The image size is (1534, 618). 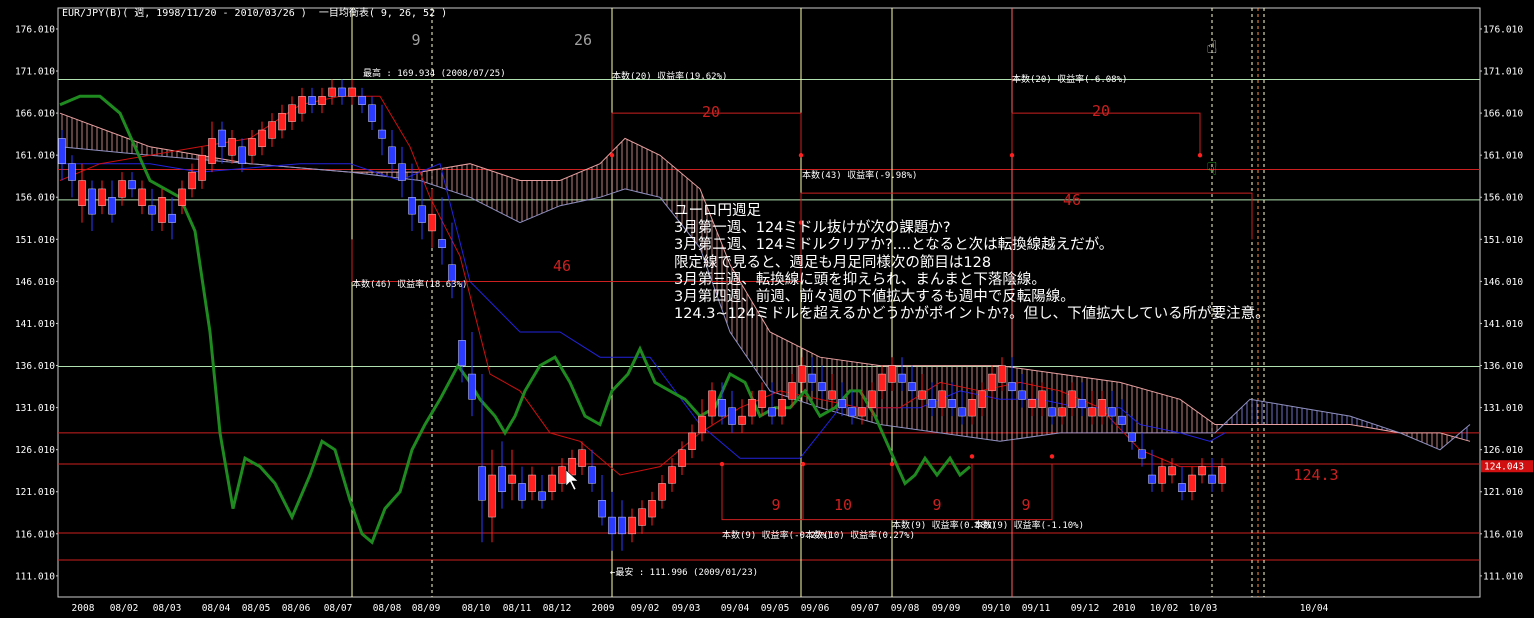 What do you see at coordinates (686, 608) in the screenshot?
I see `x-tick-label: 09/03` at bounding box center [686, 608].